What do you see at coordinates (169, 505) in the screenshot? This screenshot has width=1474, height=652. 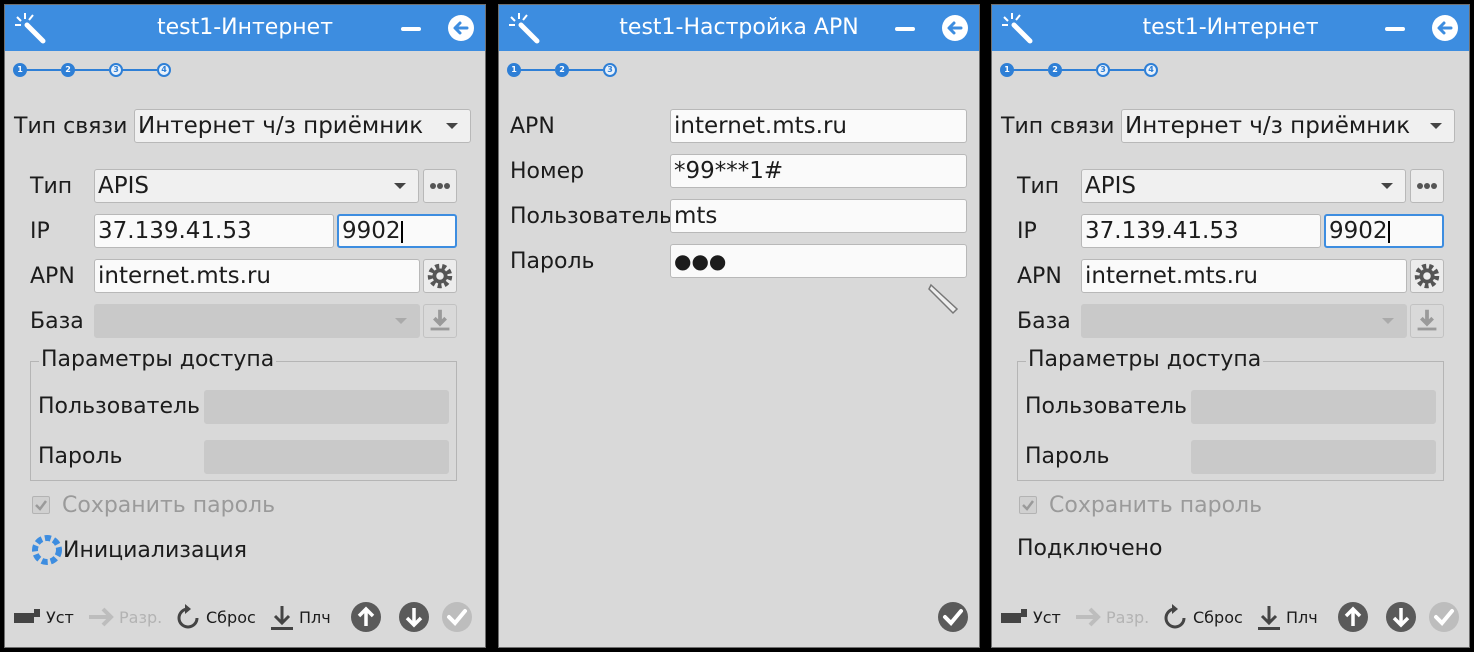 I see `save-password-label: Сохранить пароль` at bounding box center [169, 505].